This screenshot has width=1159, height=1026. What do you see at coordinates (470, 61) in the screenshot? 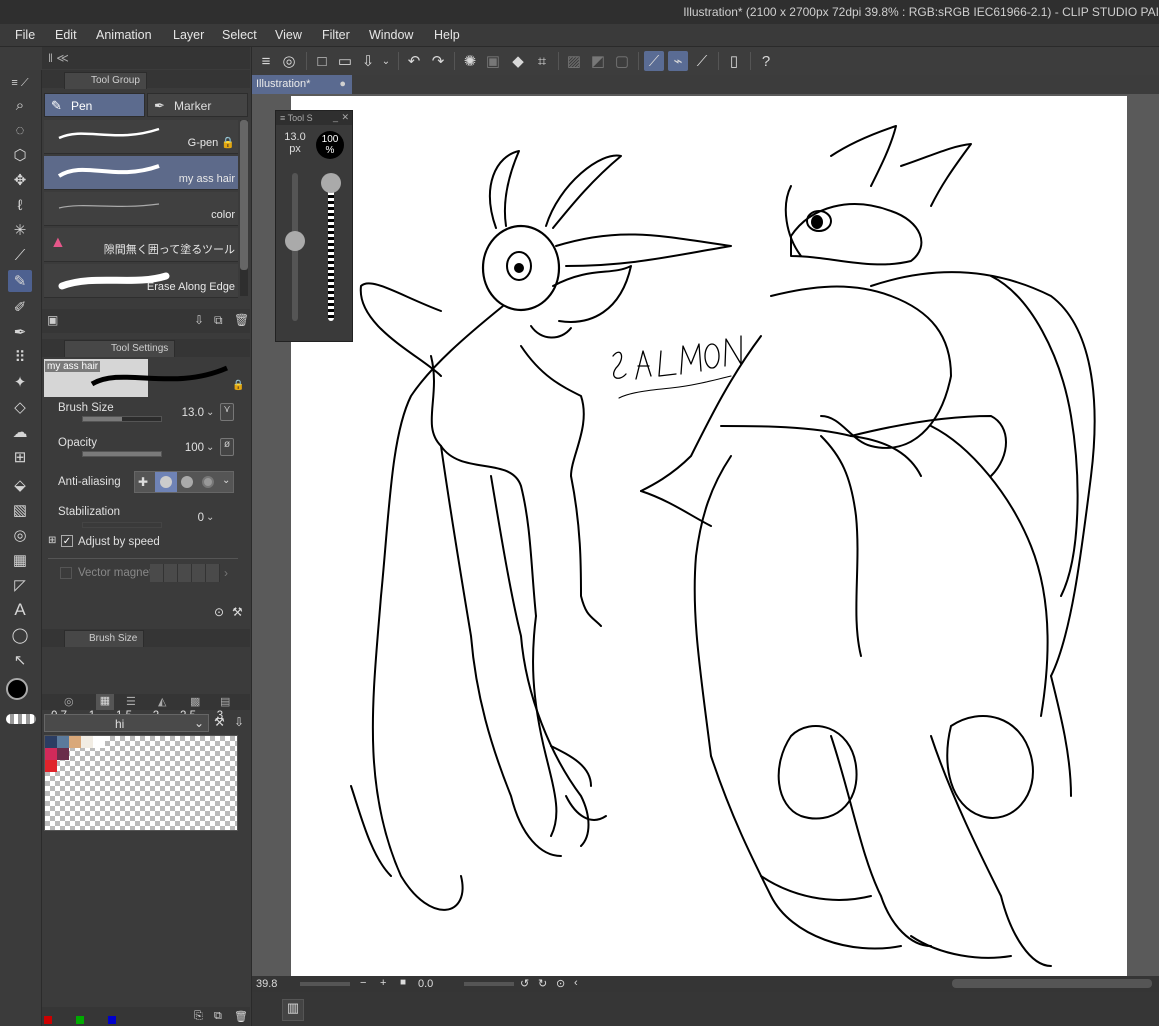
I see `loading-icon: ✺` at bounding box center [470, 61].